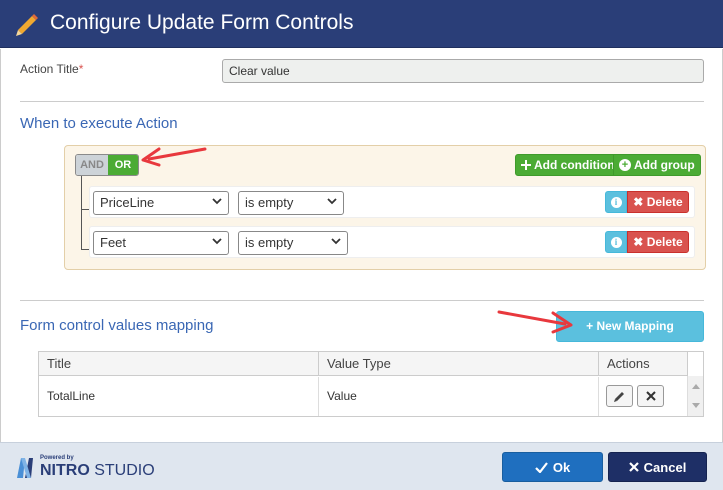 The image size is (723, 490). I want to click on remove-mapping-button, so click(650, 396).